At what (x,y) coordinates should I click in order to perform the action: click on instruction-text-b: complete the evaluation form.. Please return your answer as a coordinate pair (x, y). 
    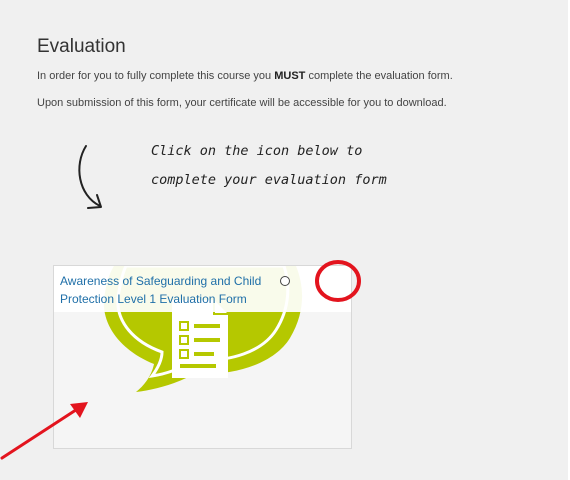
    Looking at the image, I should click on (379, 76).